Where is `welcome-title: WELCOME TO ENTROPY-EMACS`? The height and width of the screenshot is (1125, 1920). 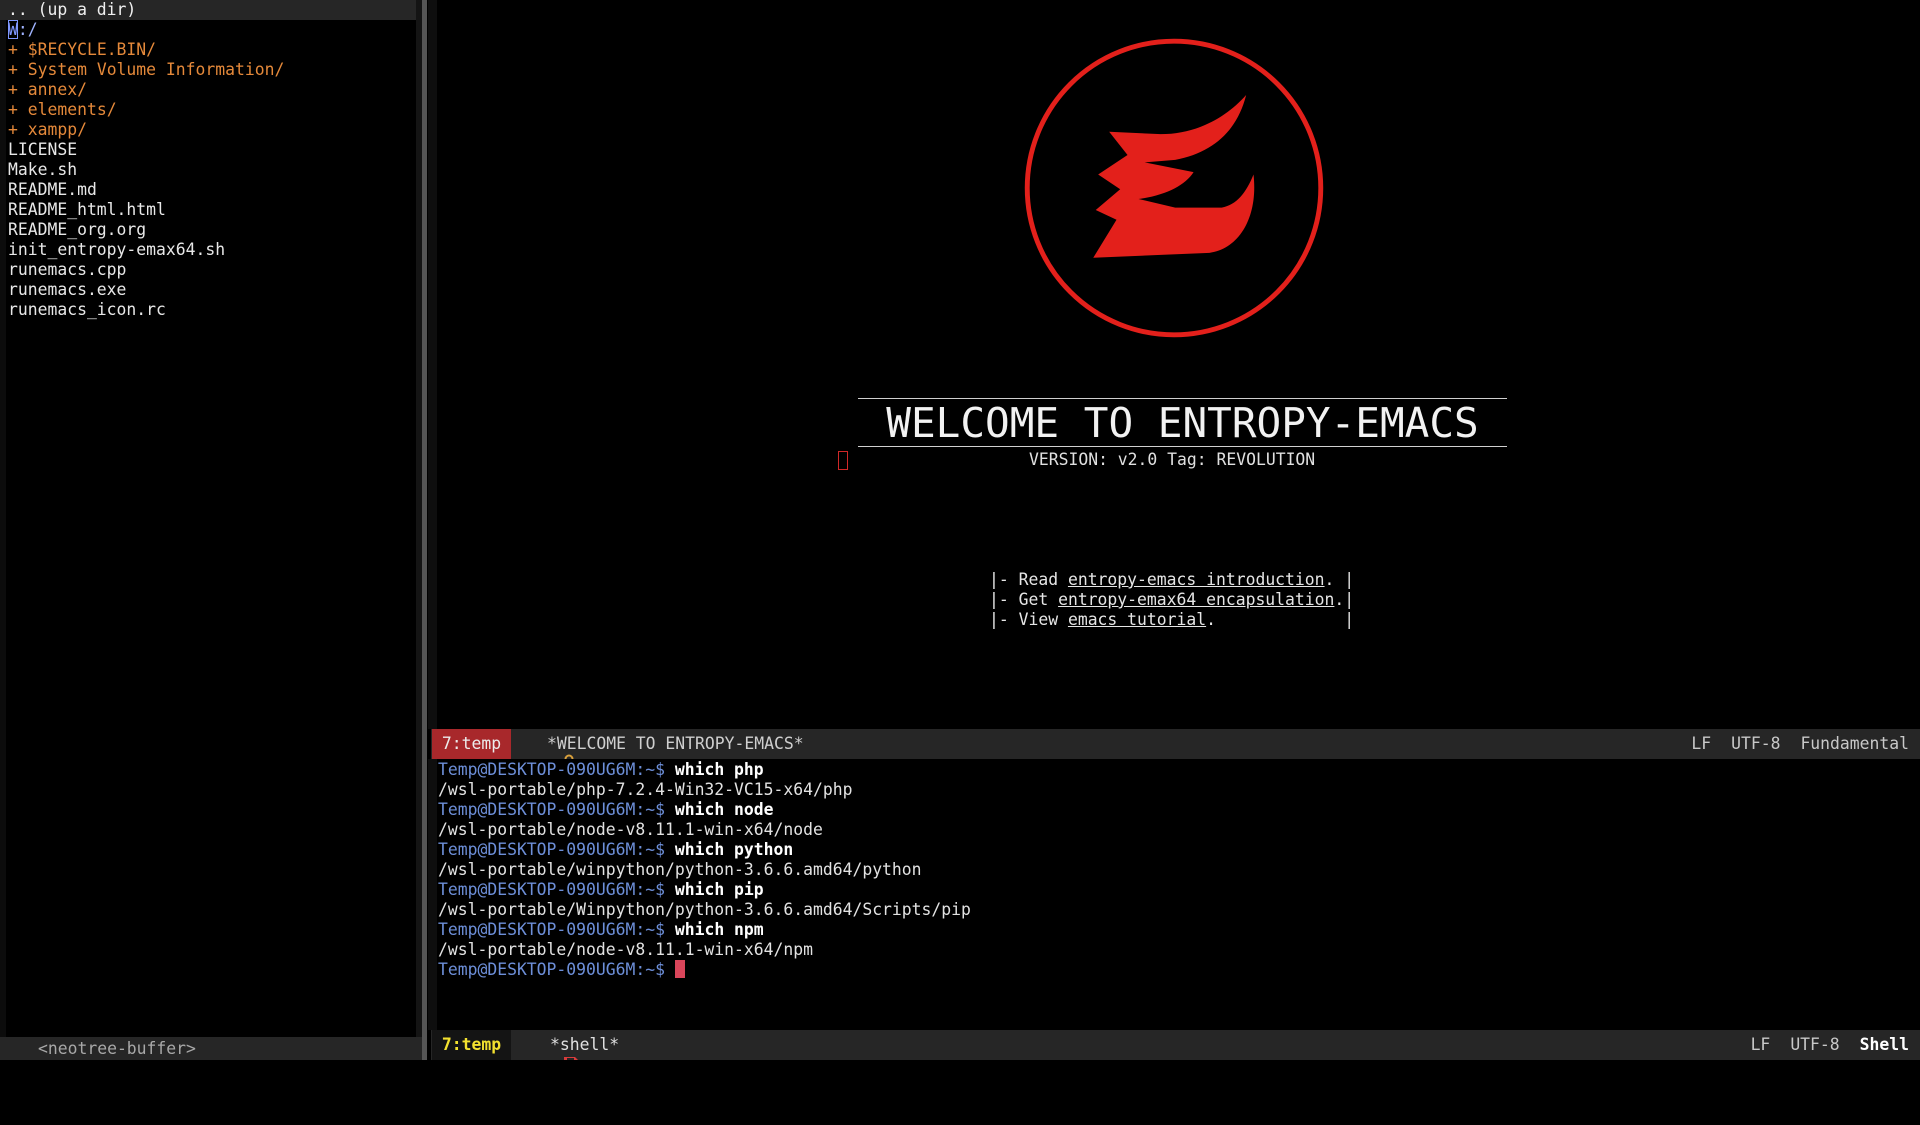 welcome-title: WELCOME TO ENTROPY-EMACS is located at coordinates (1182, 423).